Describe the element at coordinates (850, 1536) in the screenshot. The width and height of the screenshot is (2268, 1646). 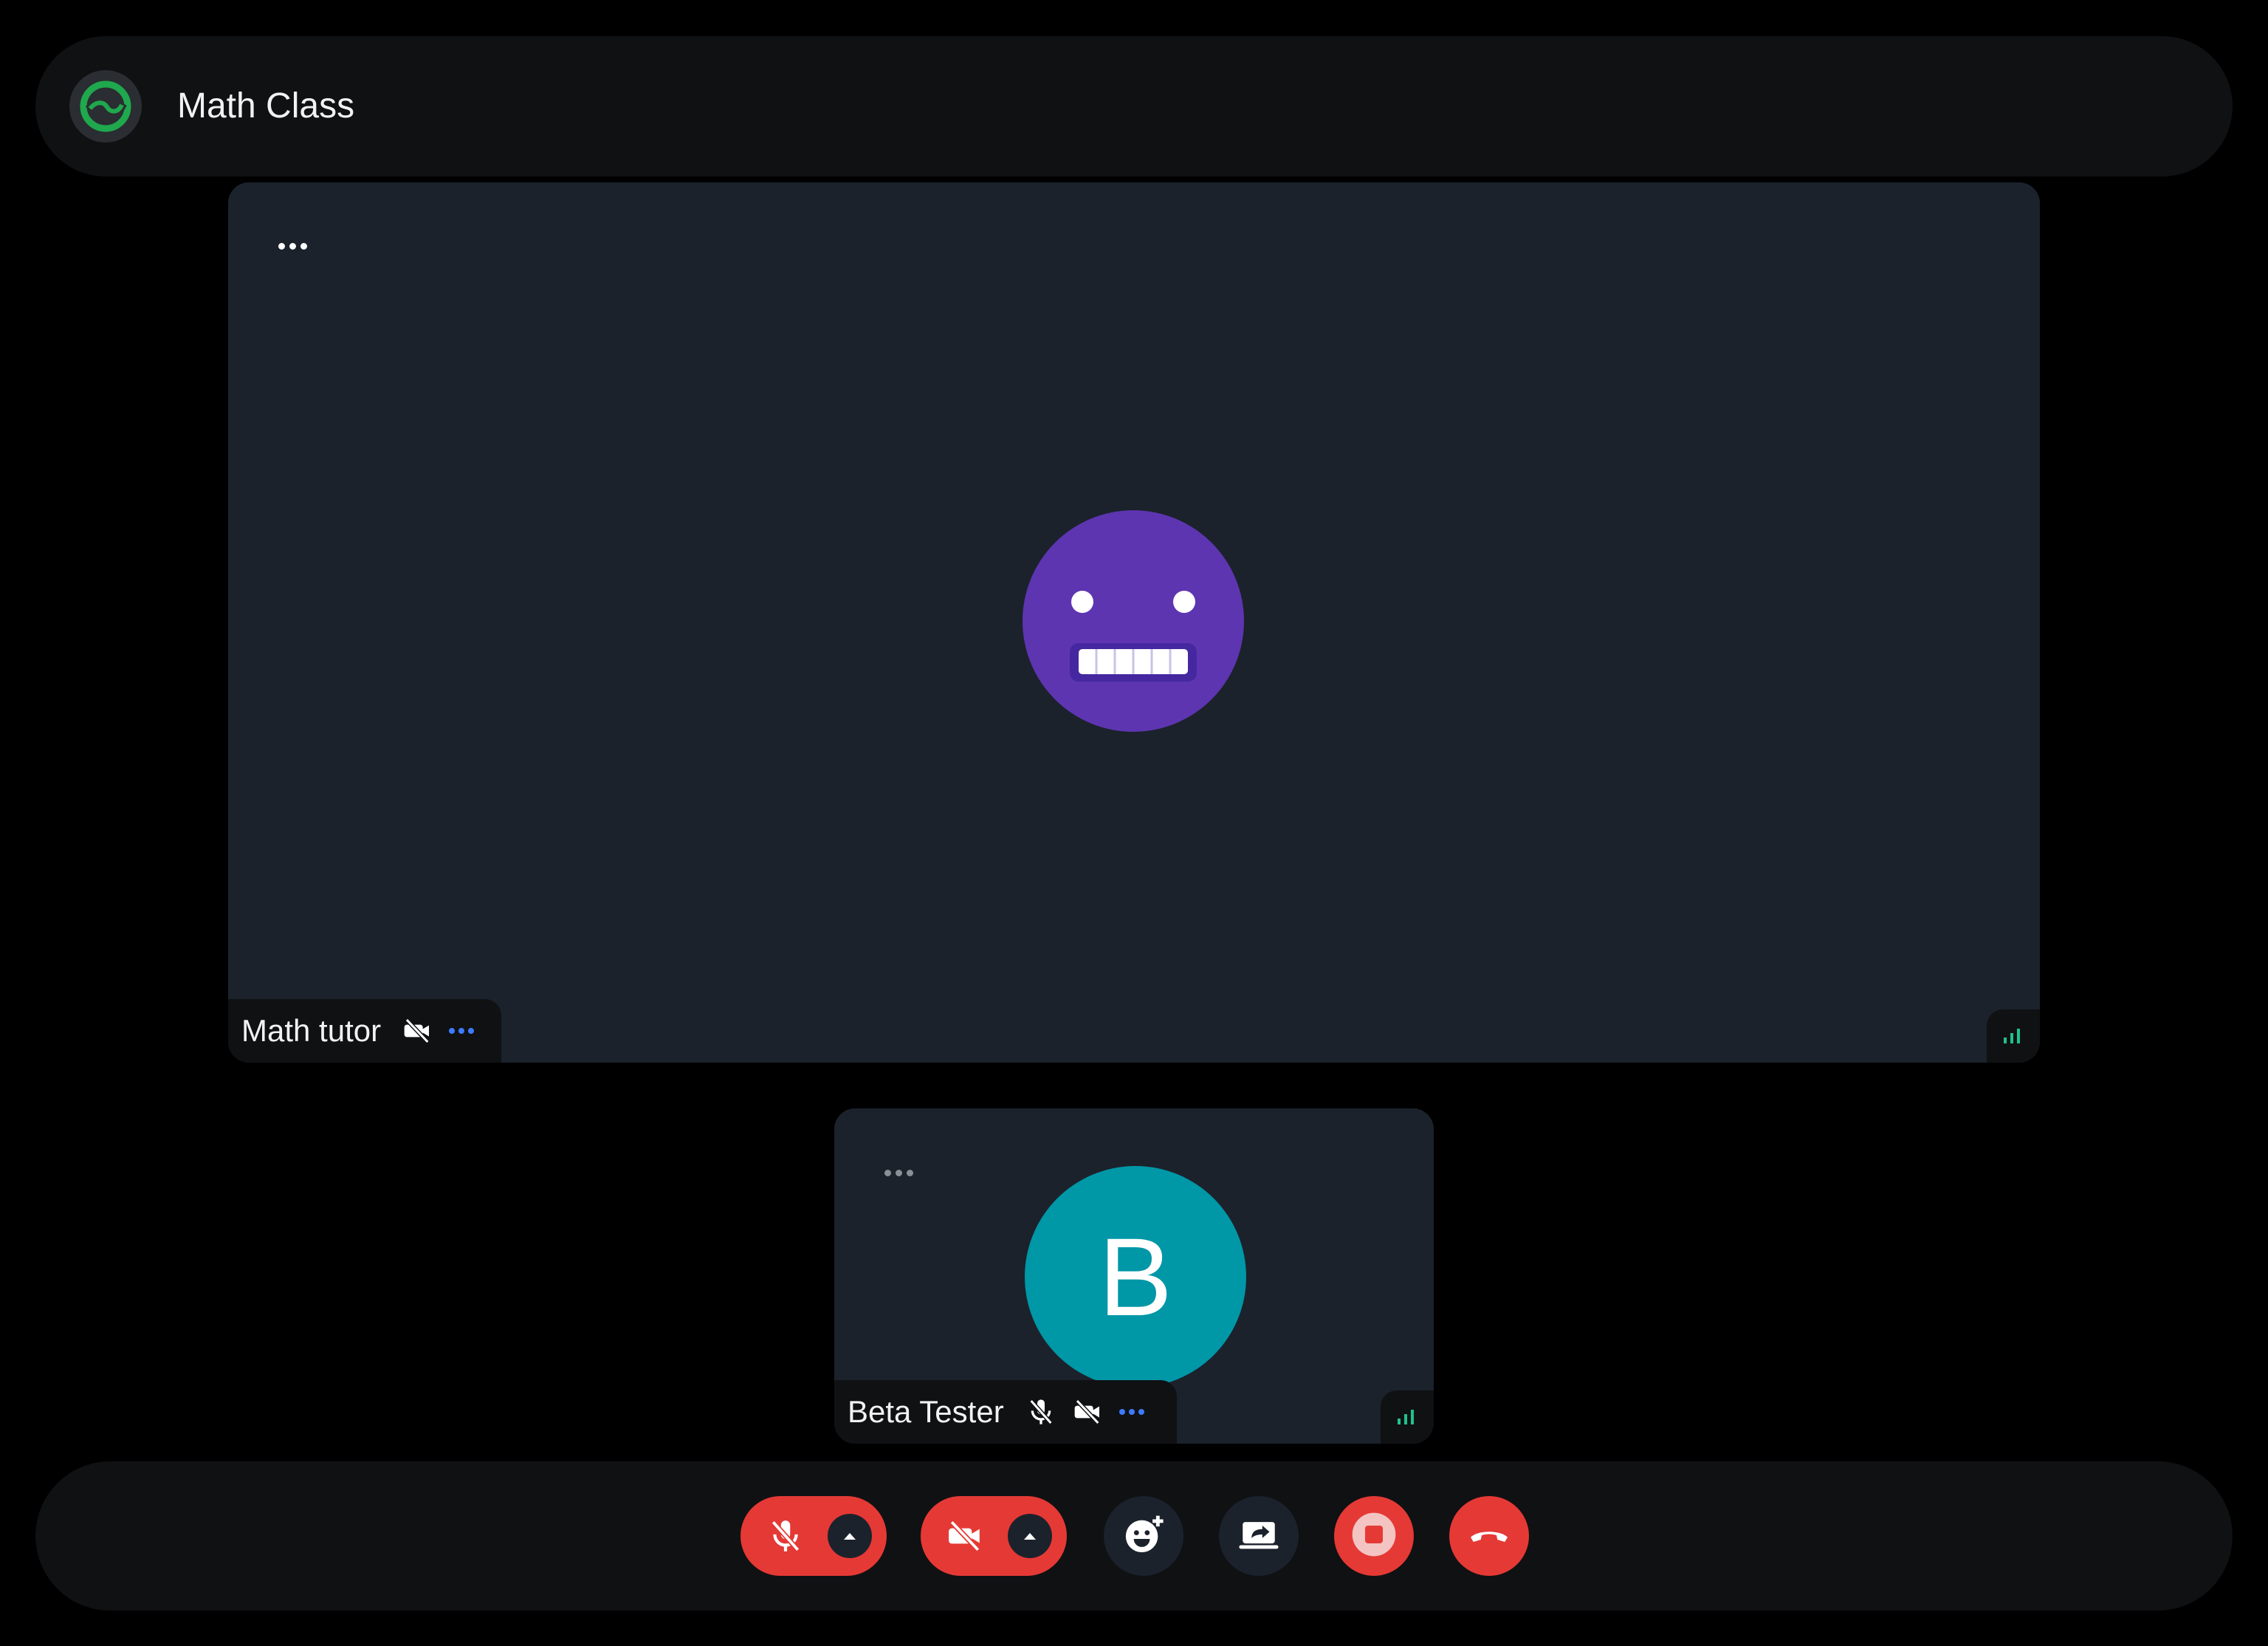
I see `mic-options-chevron-up-icon` at that location.